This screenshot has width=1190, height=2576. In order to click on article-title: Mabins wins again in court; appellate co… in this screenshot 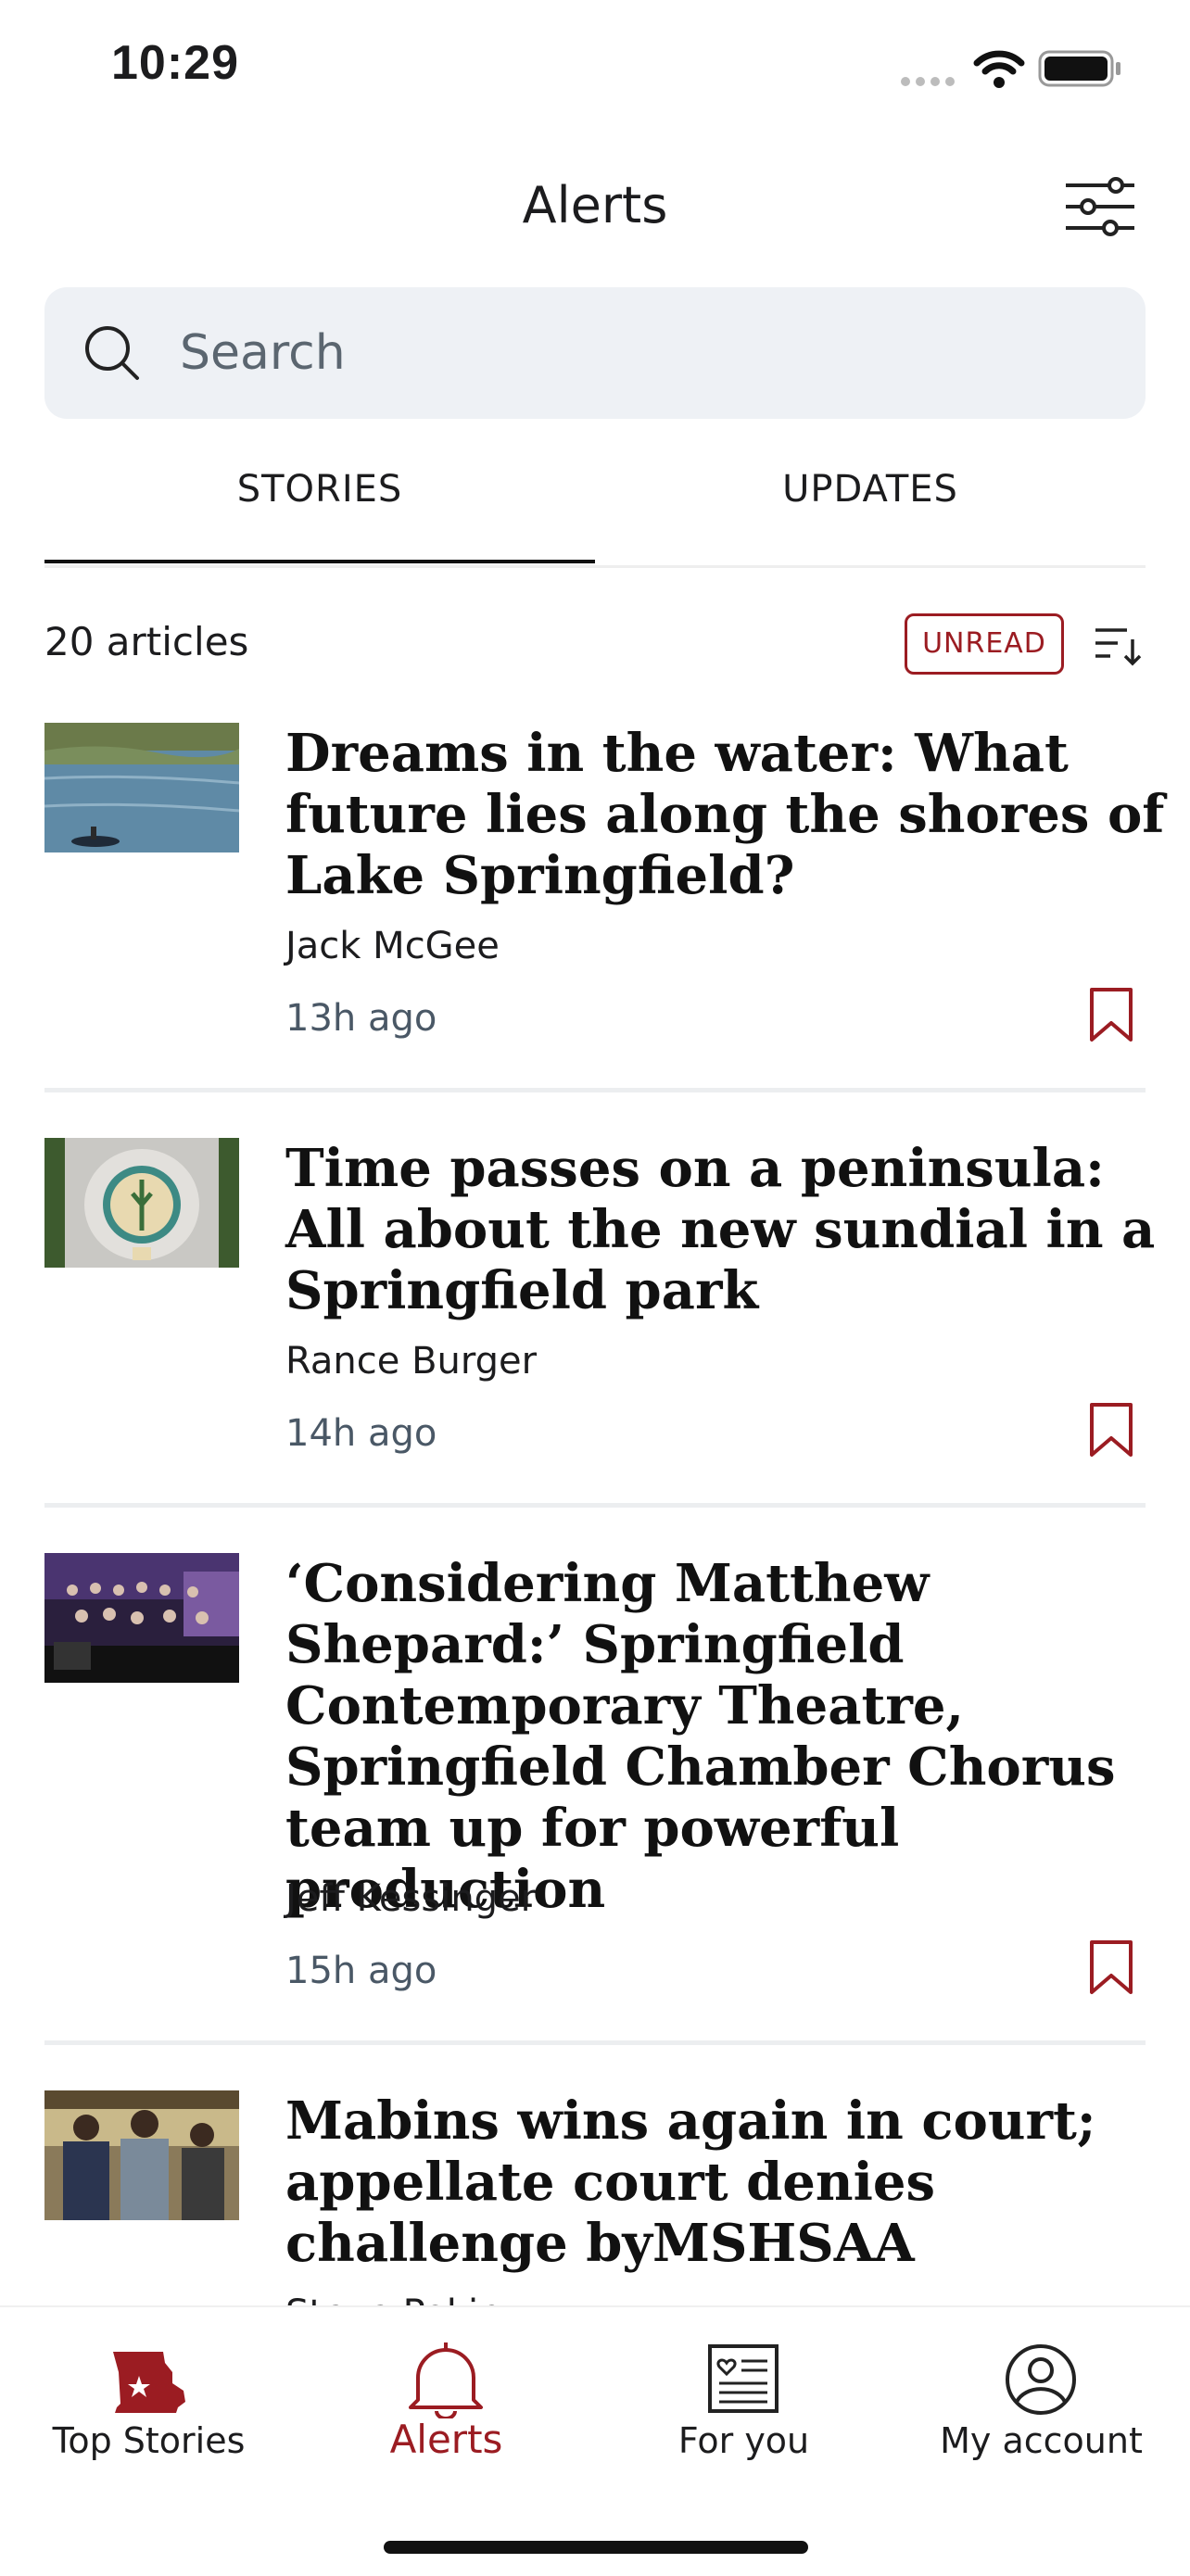, I will do `click(737, 2182)`.